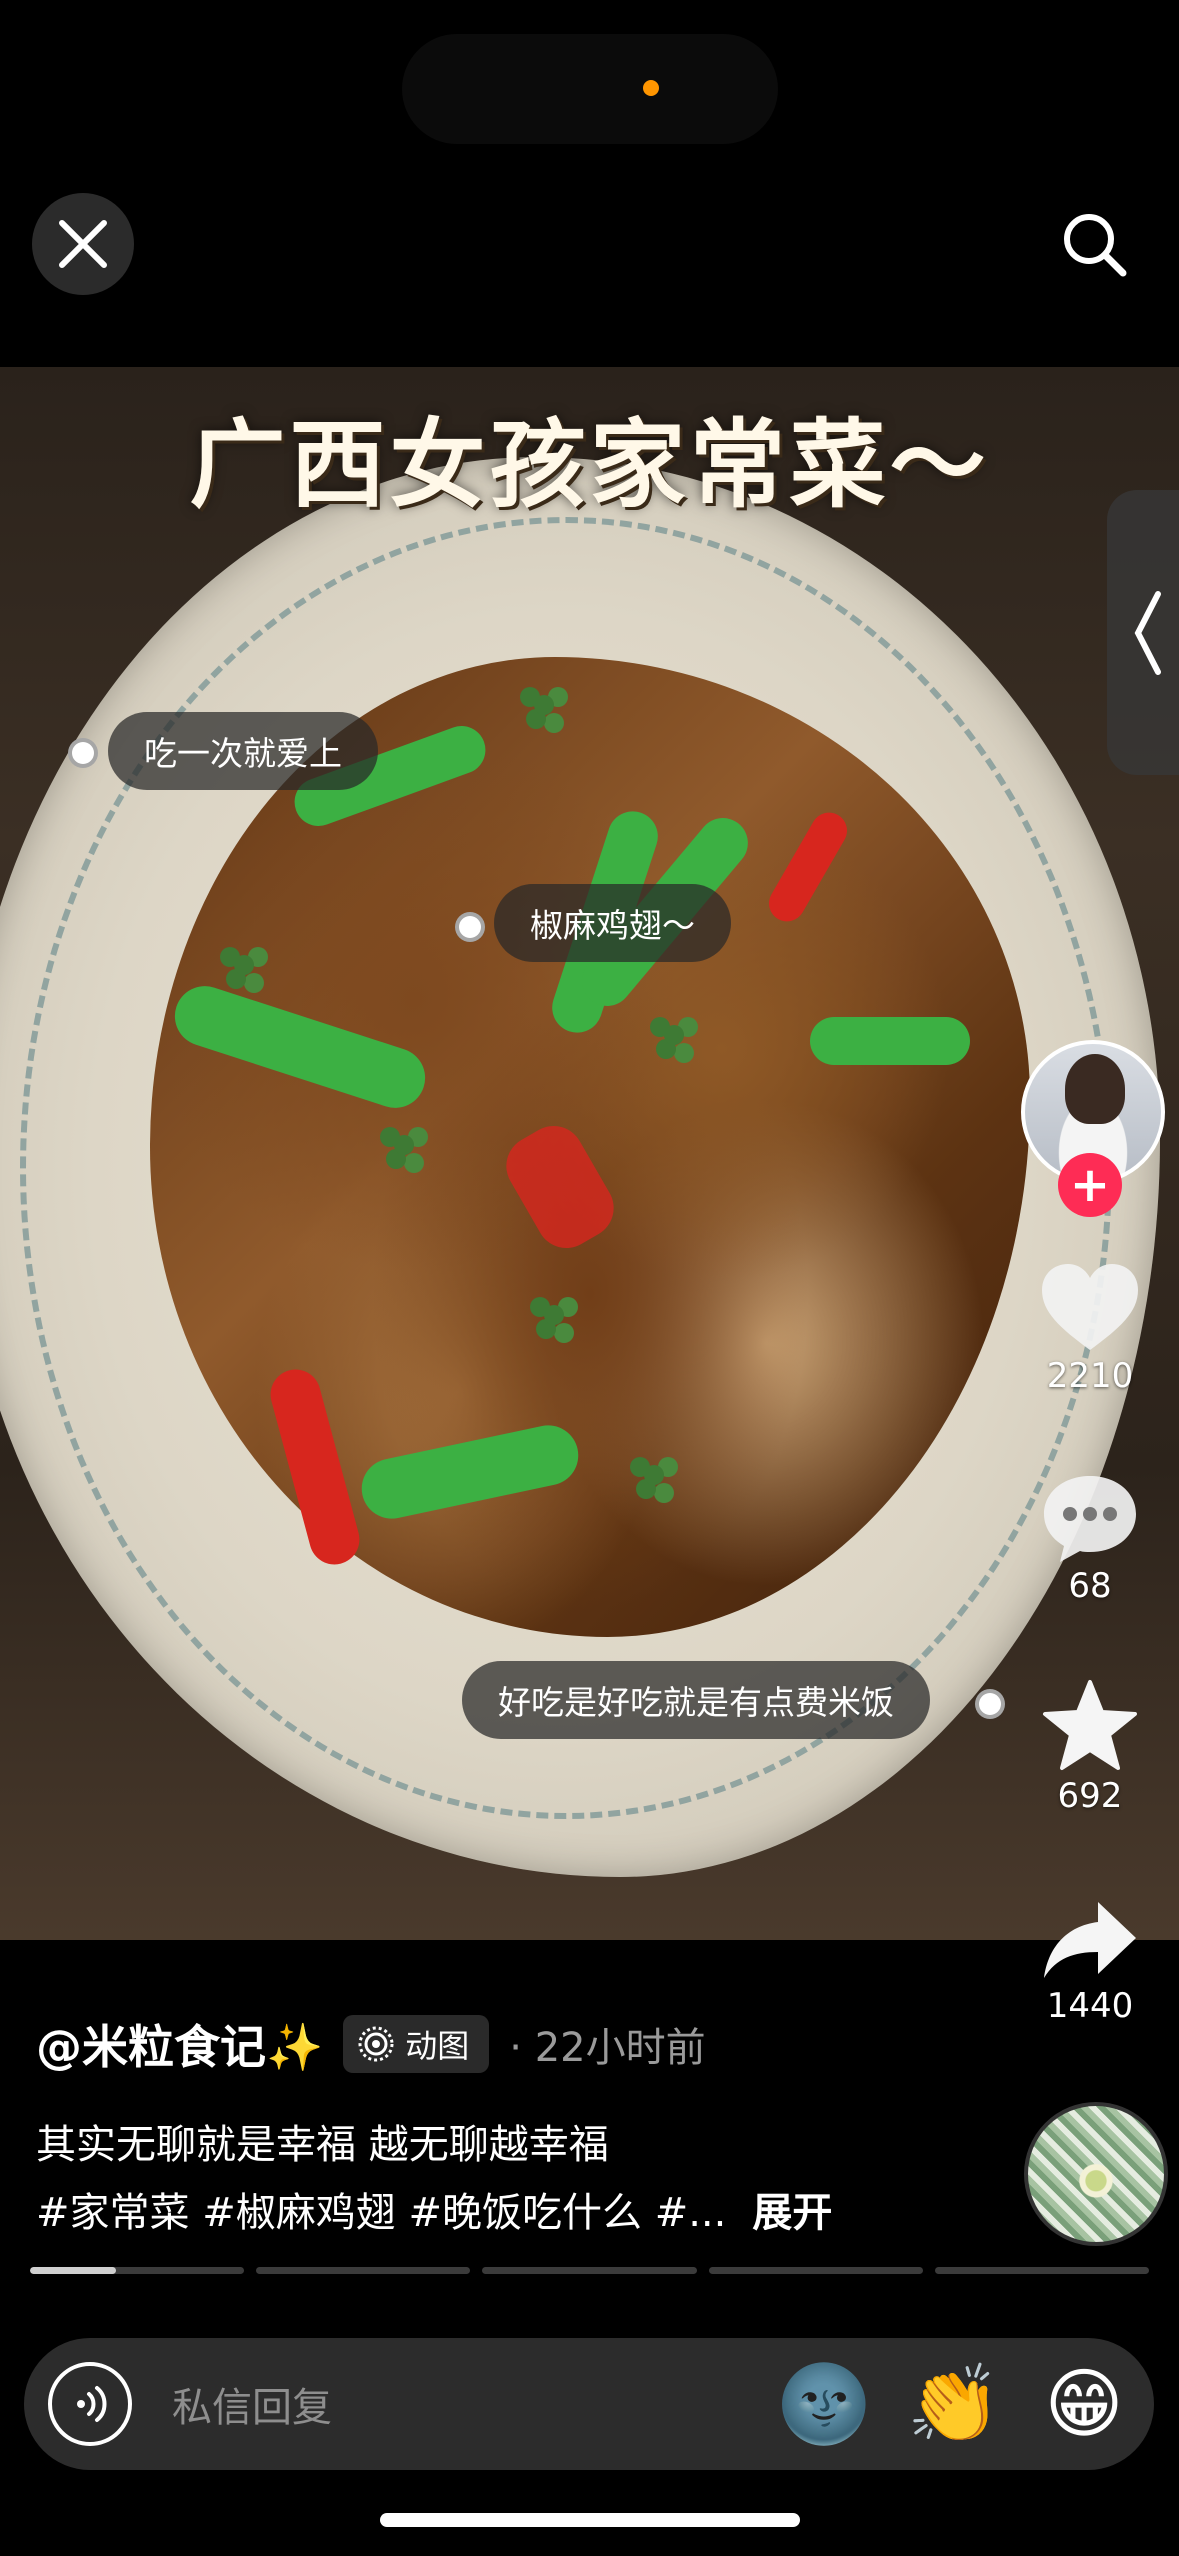 The width and height of the screenshot is (1179, 2556). I want to click on author-name: @米粒食记✨, so click(179, 2044).